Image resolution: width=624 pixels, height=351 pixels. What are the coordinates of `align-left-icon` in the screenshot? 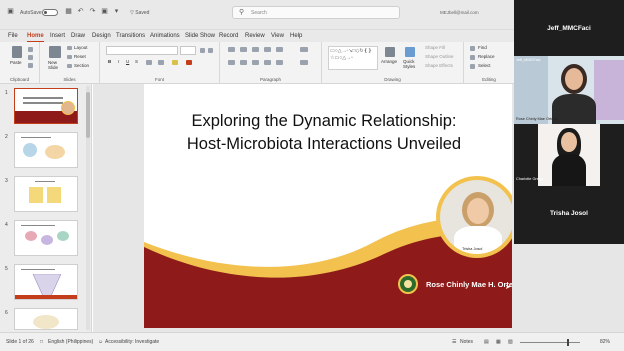 It's located at (231, 62).